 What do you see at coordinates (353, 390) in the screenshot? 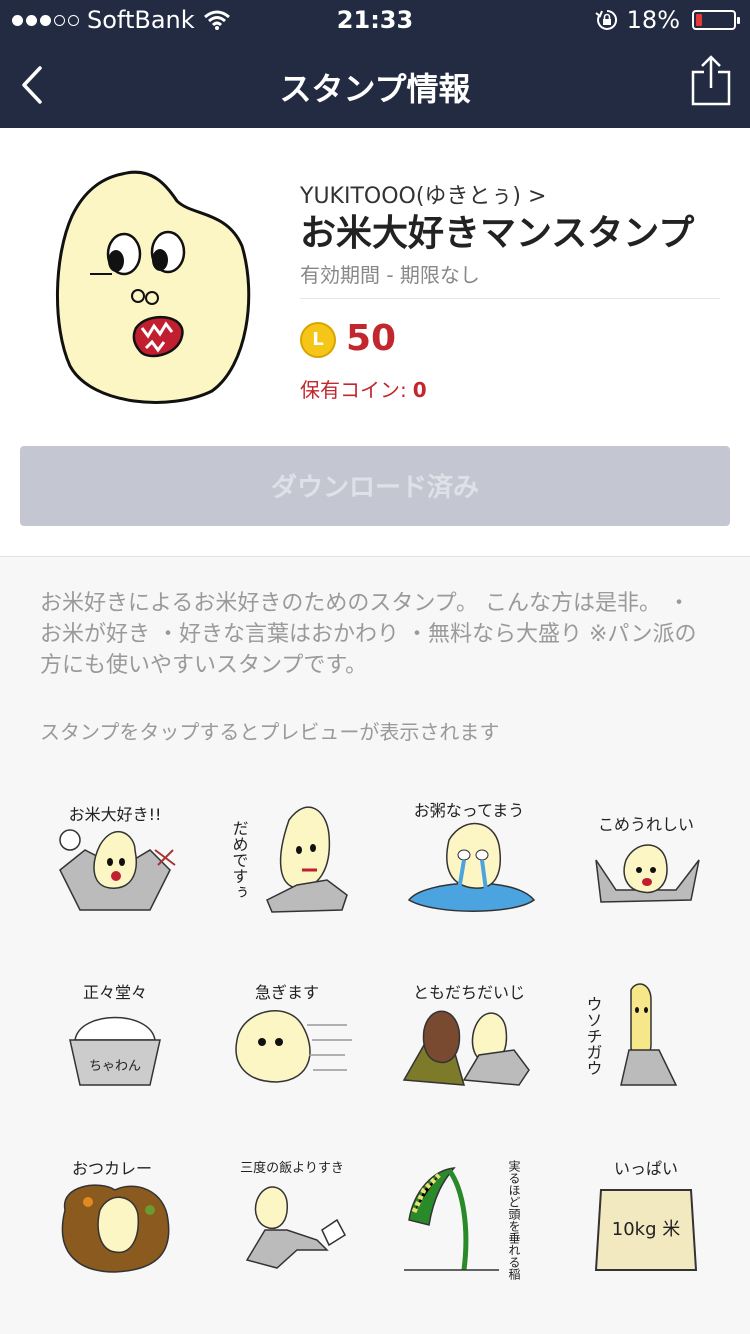
I see `owned-coins-label: 保有コイン:` at bounding box center [353, 390].